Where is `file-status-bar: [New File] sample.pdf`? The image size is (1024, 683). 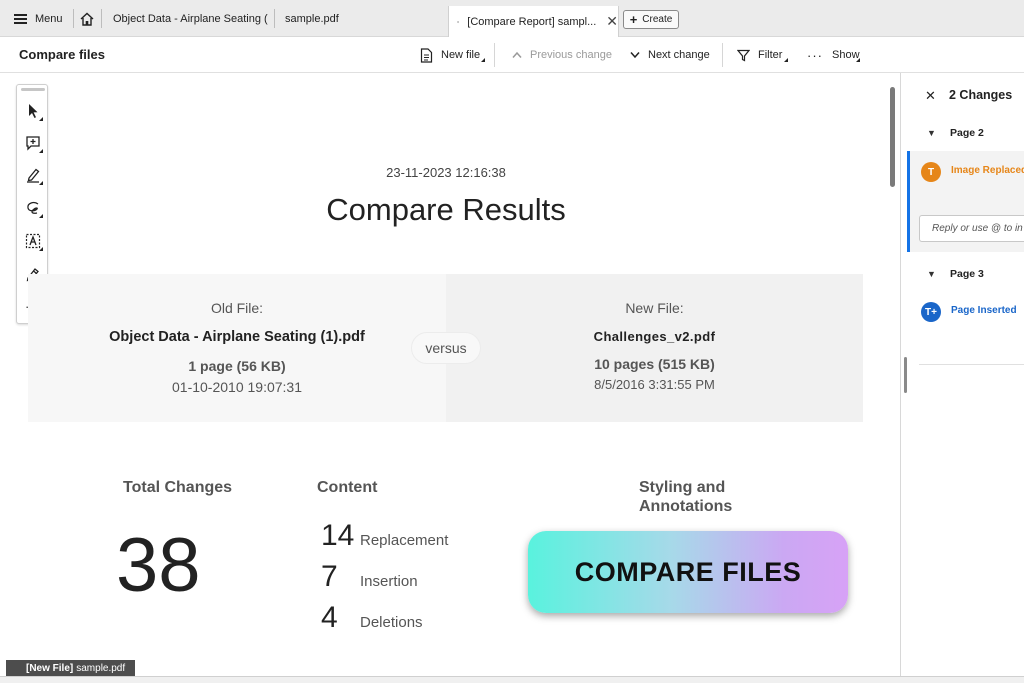
file-status-bar: [New File] sample.pdf is located at coordinates (70, 668).